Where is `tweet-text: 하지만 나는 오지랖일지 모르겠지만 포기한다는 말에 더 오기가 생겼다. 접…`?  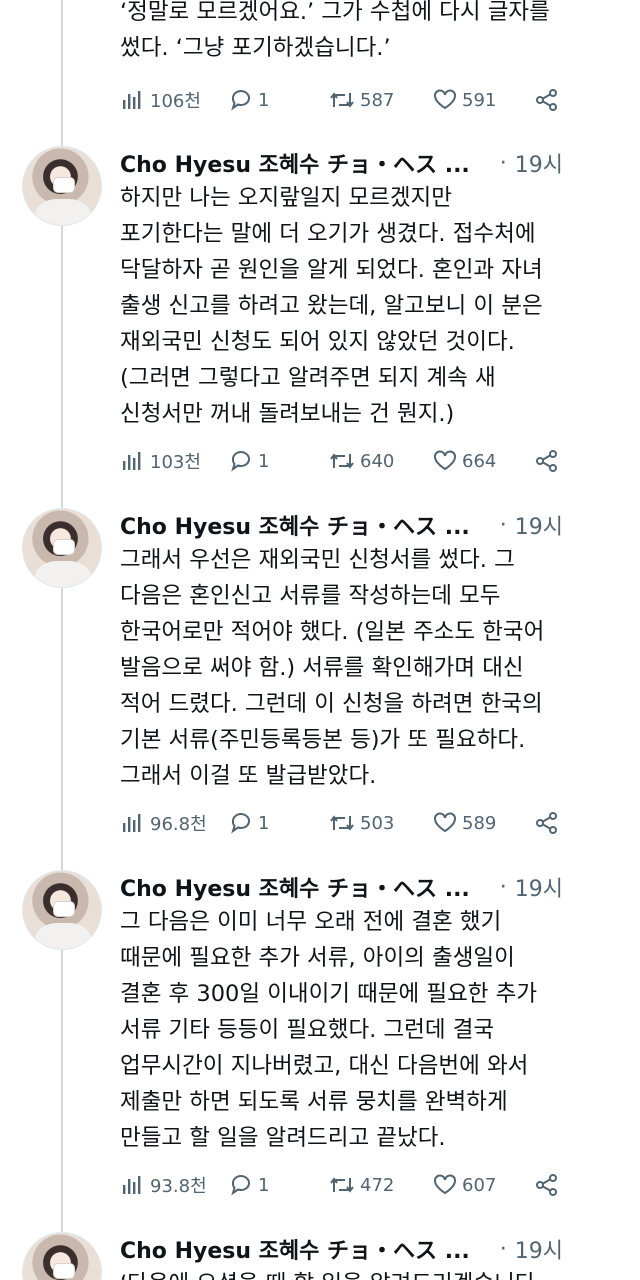 tweet-text: 하지만 나는 오지랖일지 모르겠지만 포기한다는 말에 더 오기가 생겼다. 접… is located at coordinates (331, 306).